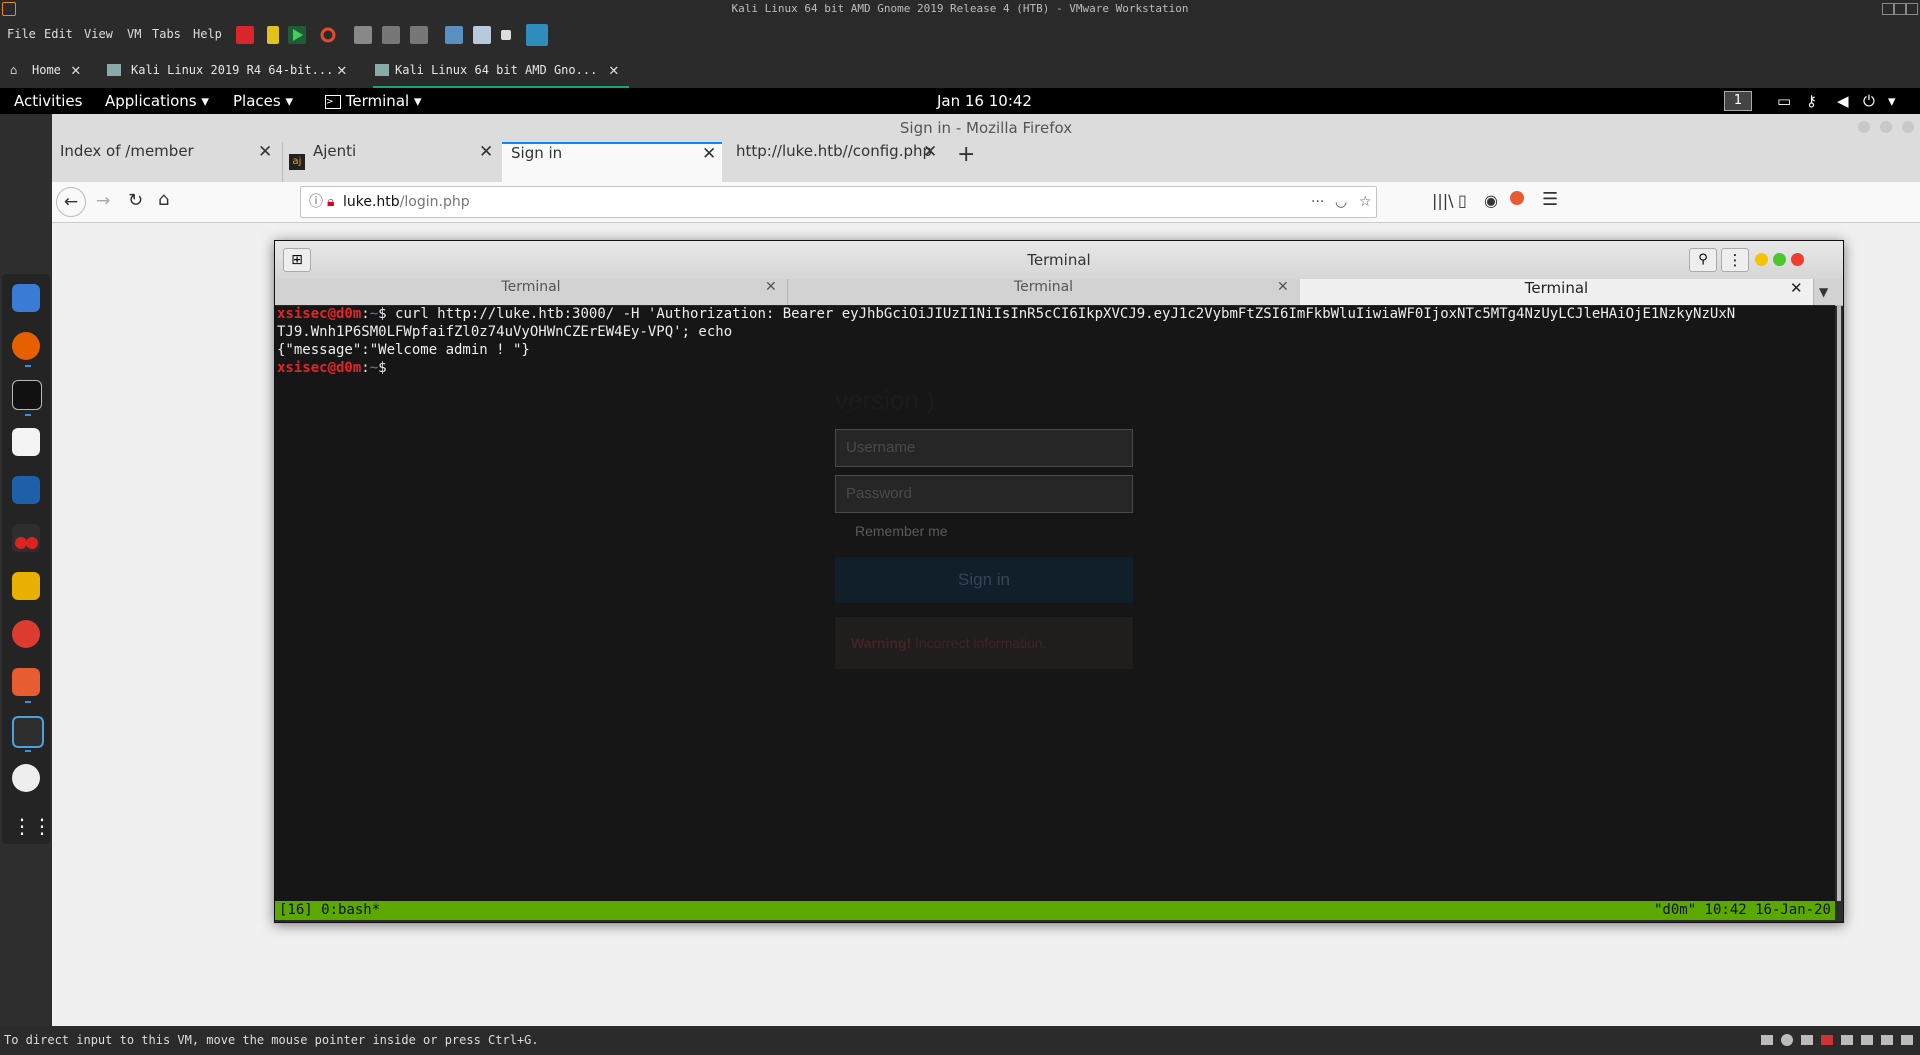 The height and width of the screenshot is (1055, 1920). I want to click on extension-icon, so click(1517, 198).